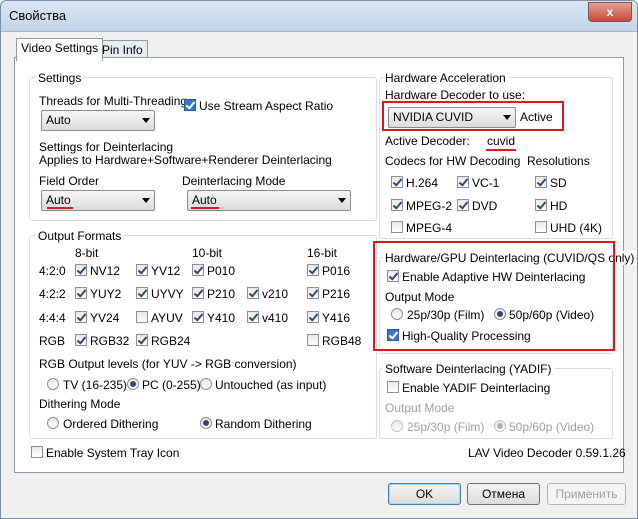 The image size is (638, 519). I want to click on title-bar: Свойства x, so click(319, 16).